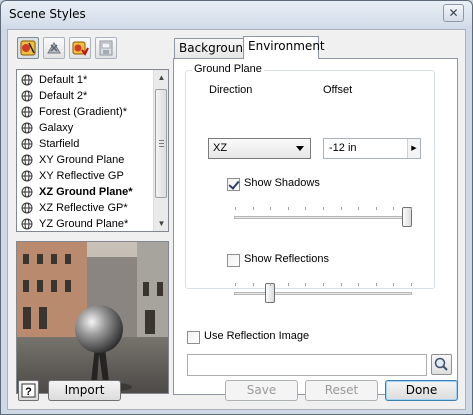 Image resolution: width=473 pixels, height=415 pixels. What do you see at coordinates (63, 96) in the screenshot?
I see `list-item-label: Default 2*` at bounding box center [63, 96].